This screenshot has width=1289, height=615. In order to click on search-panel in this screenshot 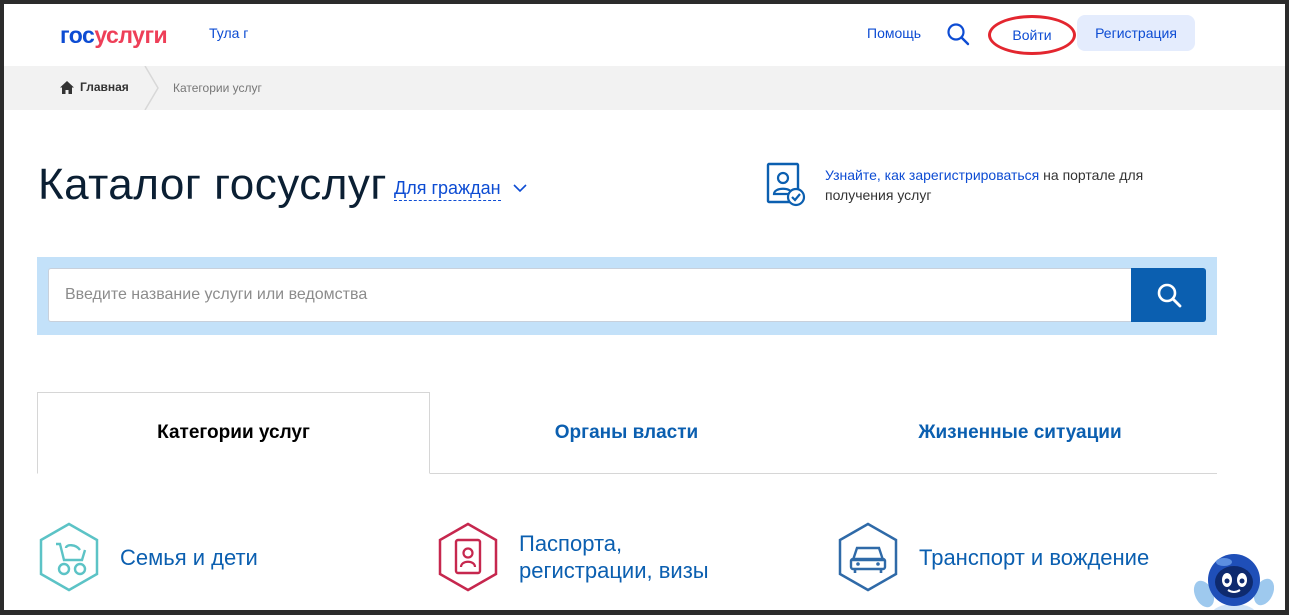, I will do `click(627, 296)`.